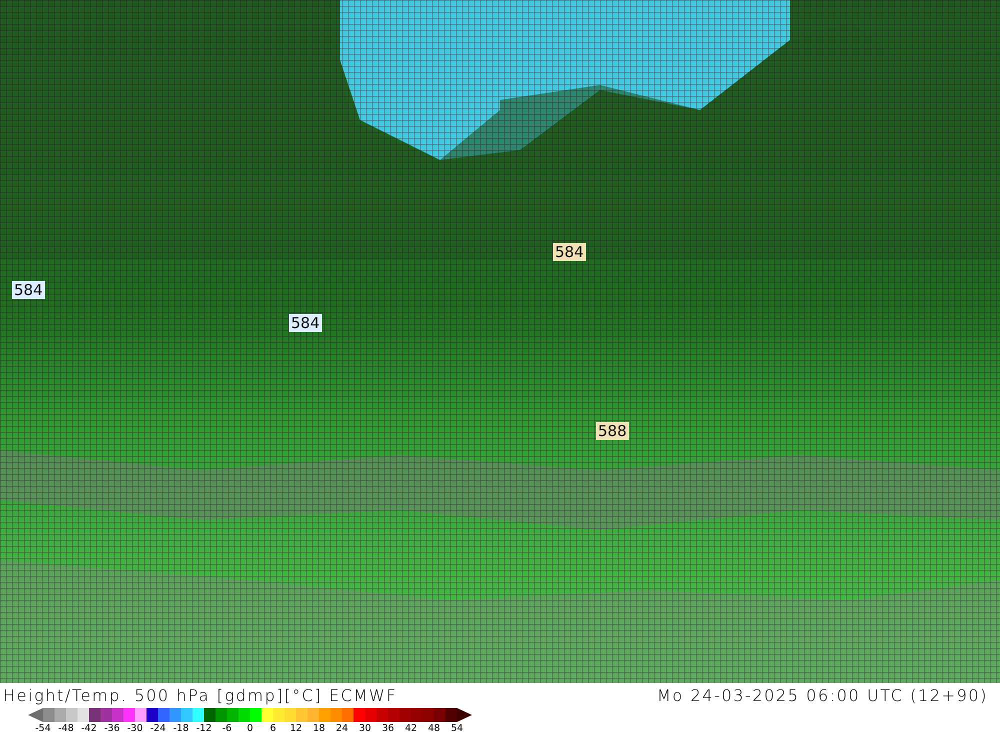  What do you see at coordinates (135, 728) in the screenshot?
I see `scale-tick-label: -30` at bounding box center [135, 728].